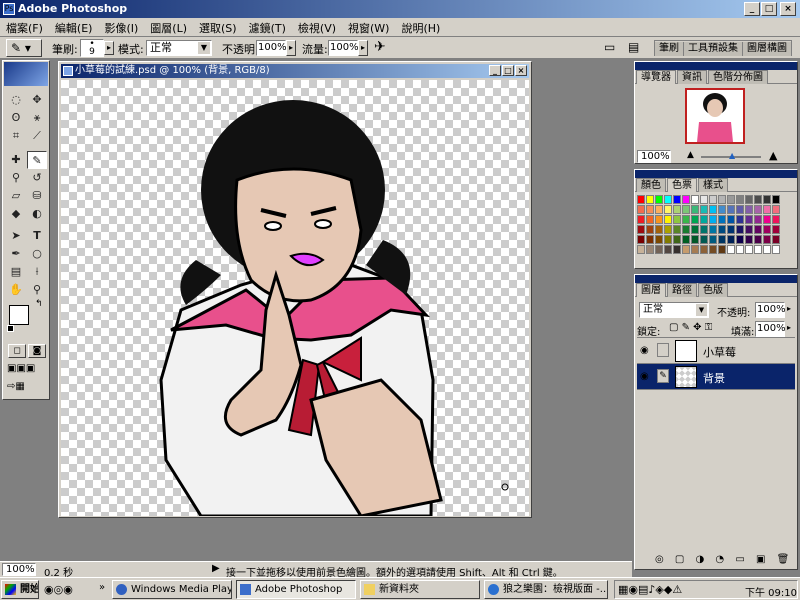 The image size is (800, 600). I want to click on hand-tool-icon: ✋, so click(16, 290).